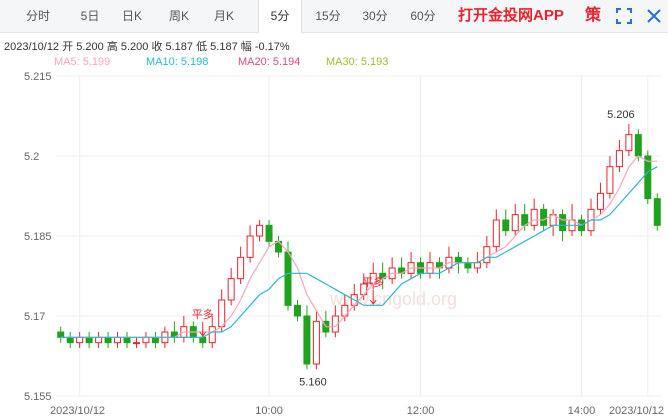  I want to click on expand-icon, so click(624, 16).